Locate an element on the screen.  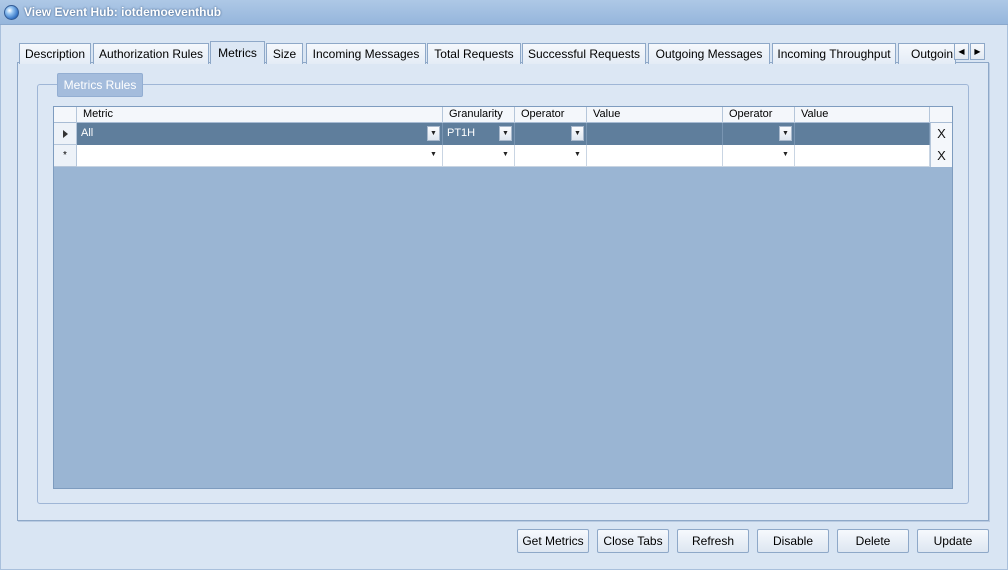
header-operator-1: Operator is located at coordinates (551, 115).